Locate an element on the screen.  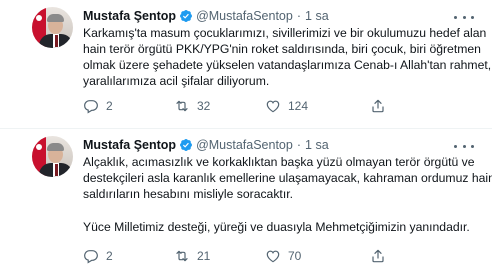
like-button: 124 is located at coordinates (286, 106).